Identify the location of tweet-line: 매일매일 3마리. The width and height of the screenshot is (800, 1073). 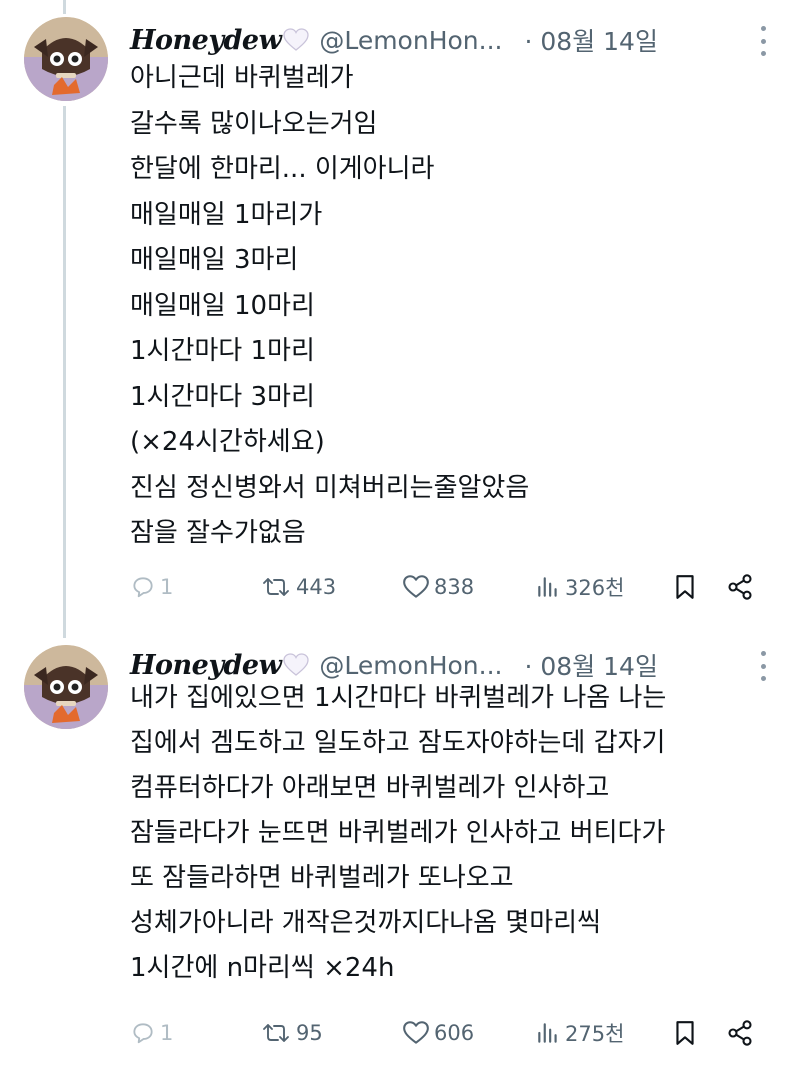
(214, 260).